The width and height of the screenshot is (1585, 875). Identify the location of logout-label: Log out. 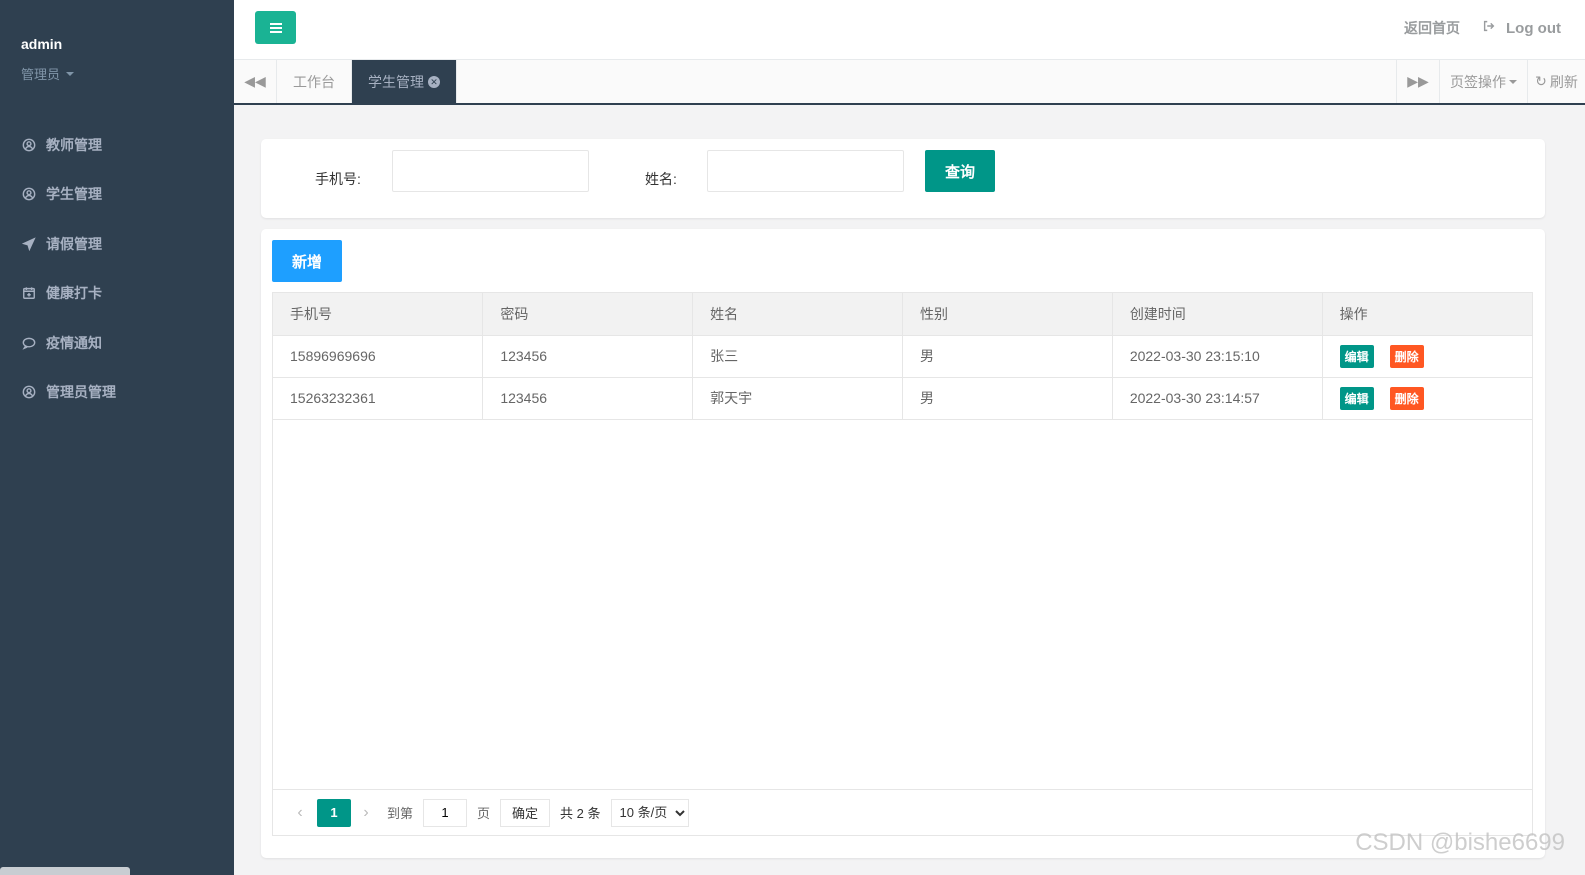
(1533, 28).